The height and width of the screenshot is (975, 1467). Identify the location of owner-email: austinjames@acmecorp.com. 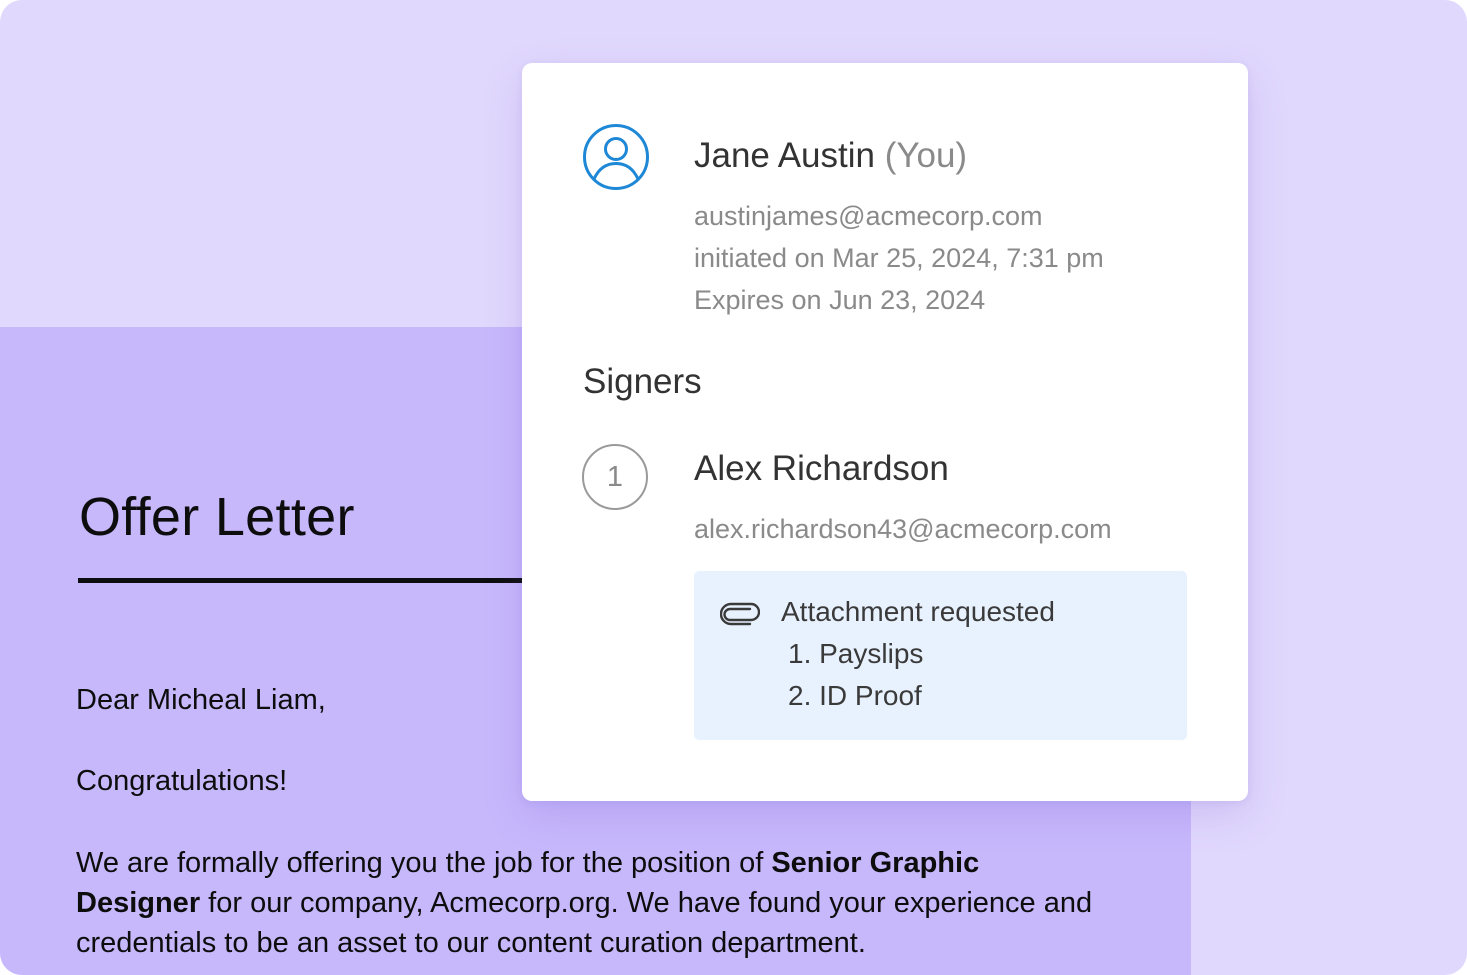
(868, 216).